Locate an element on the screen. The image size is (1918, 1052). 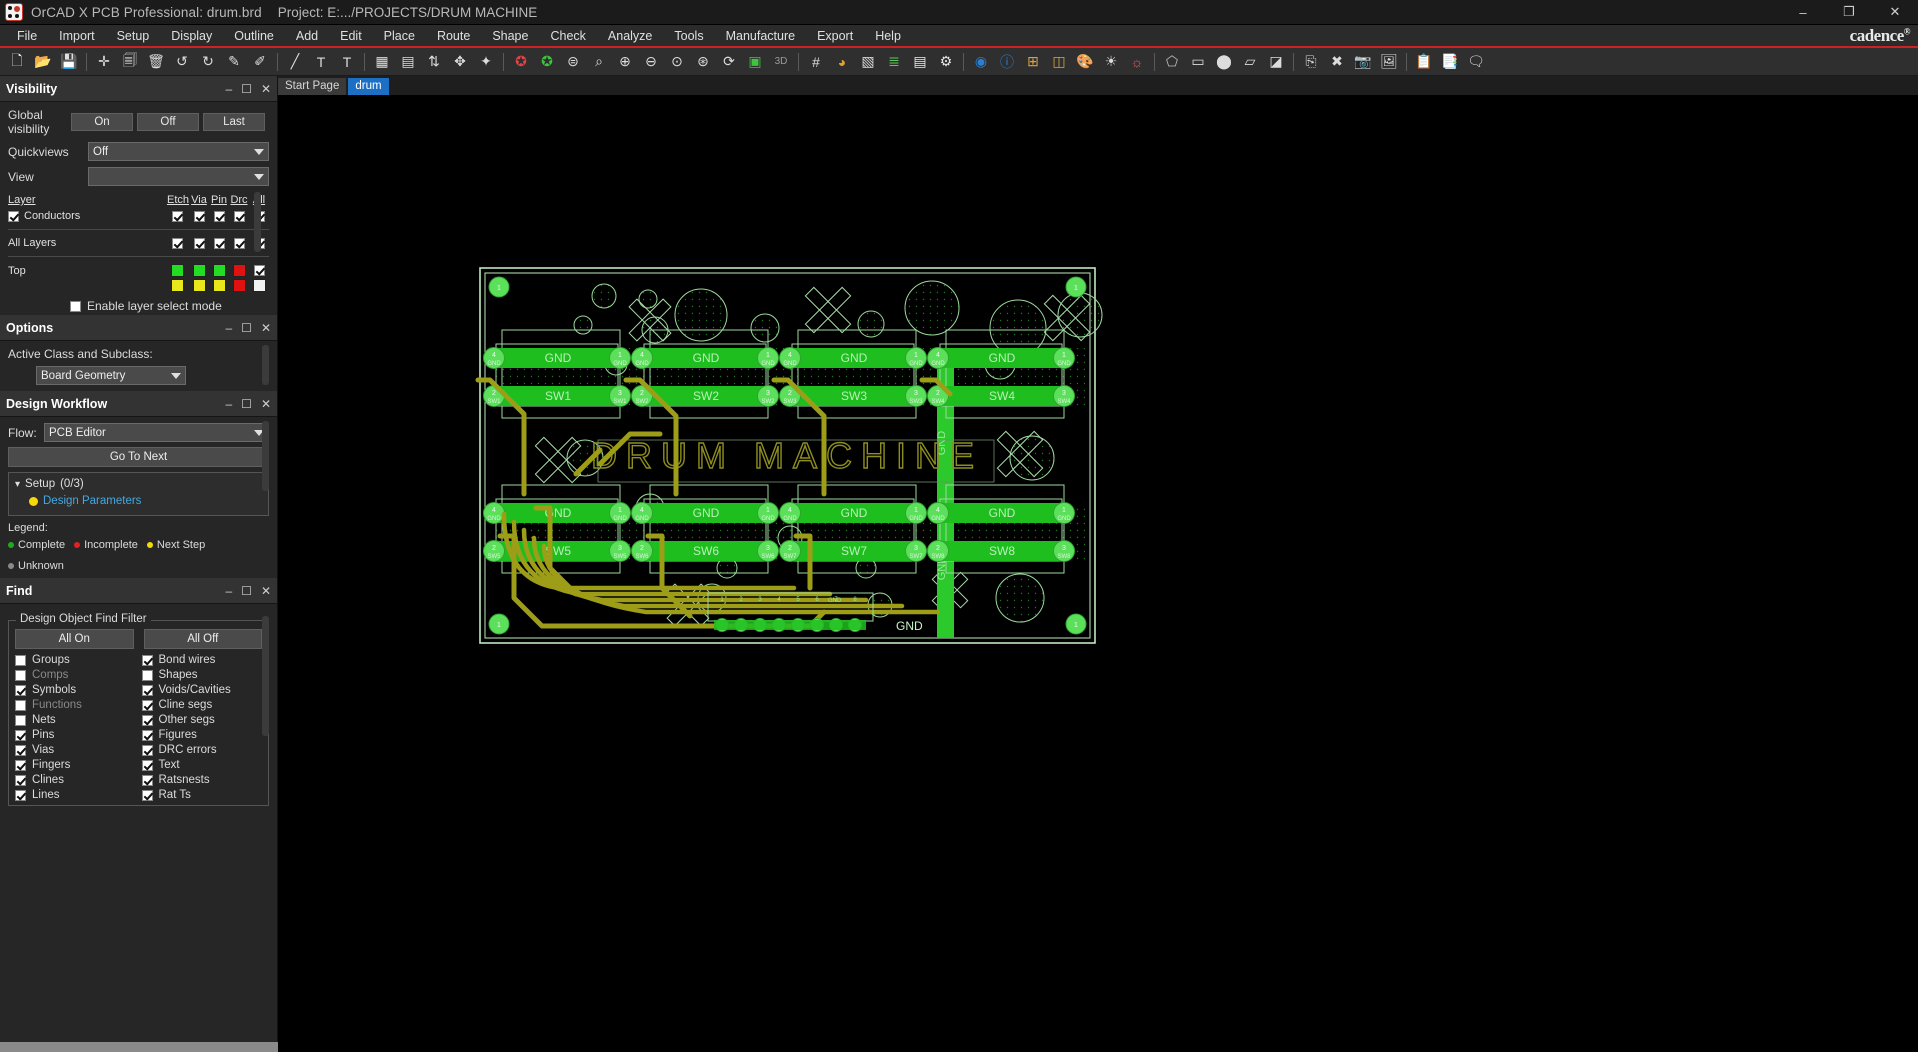
workflow-close-icon: ✕ is located at coordinates (266, 404).